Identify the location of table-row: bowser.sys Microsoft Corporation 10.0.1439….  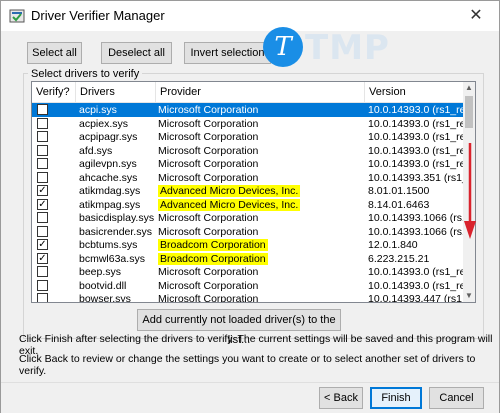
(247, 297).